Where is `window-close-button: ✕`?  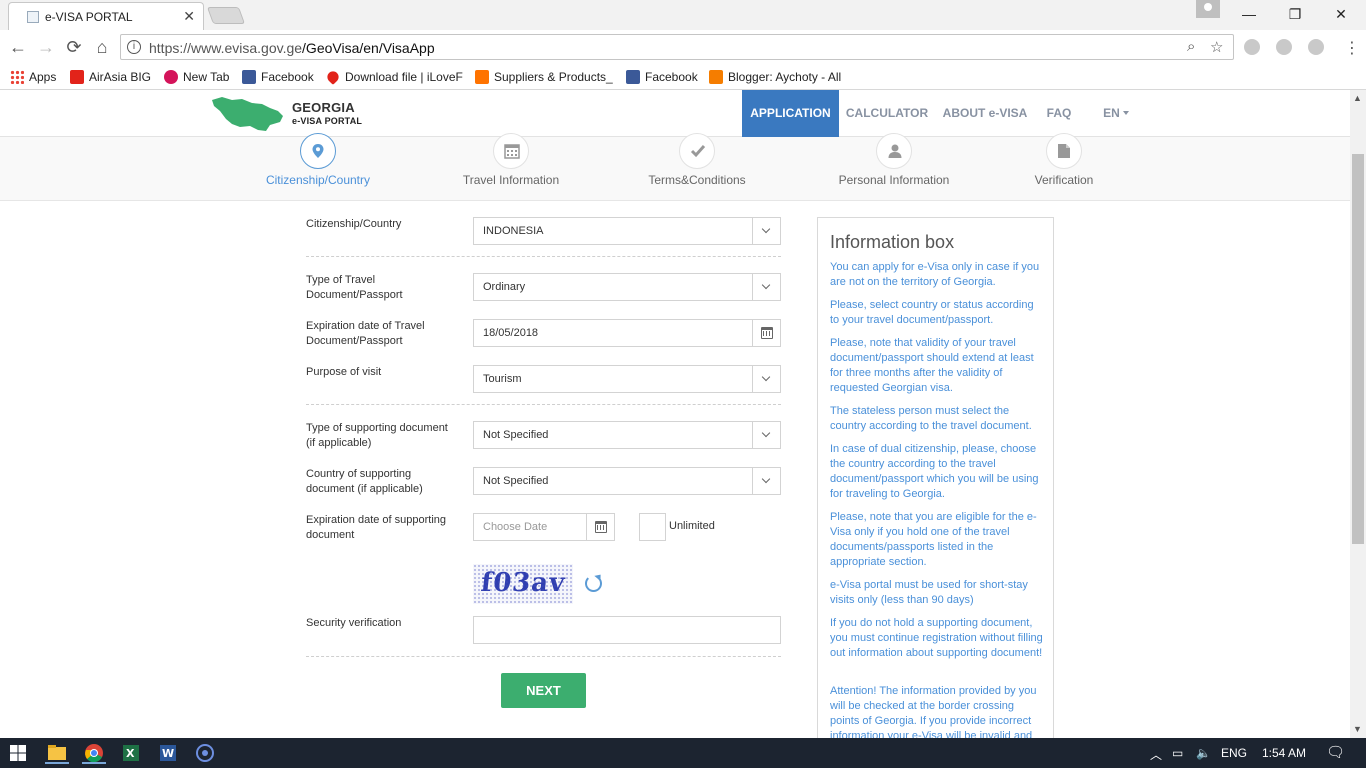 window-close-button: ✕ is located at coordinates (1341, 14).